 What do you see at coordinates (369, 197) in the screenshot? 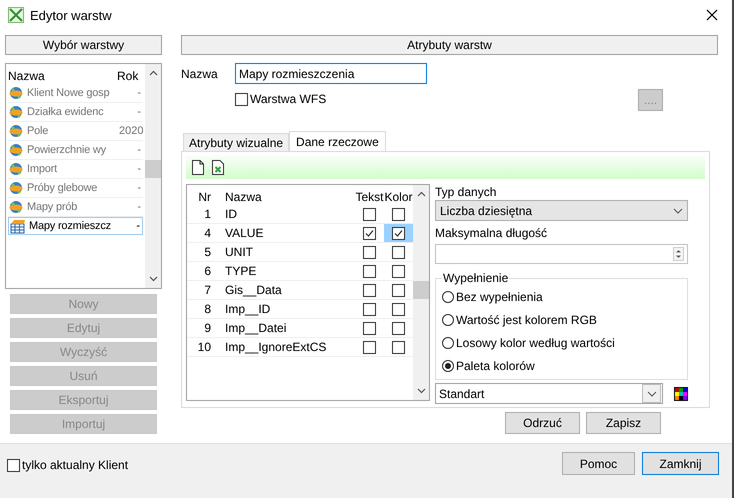
I see `column-header: Tekst` at bounding box center [369, 197].